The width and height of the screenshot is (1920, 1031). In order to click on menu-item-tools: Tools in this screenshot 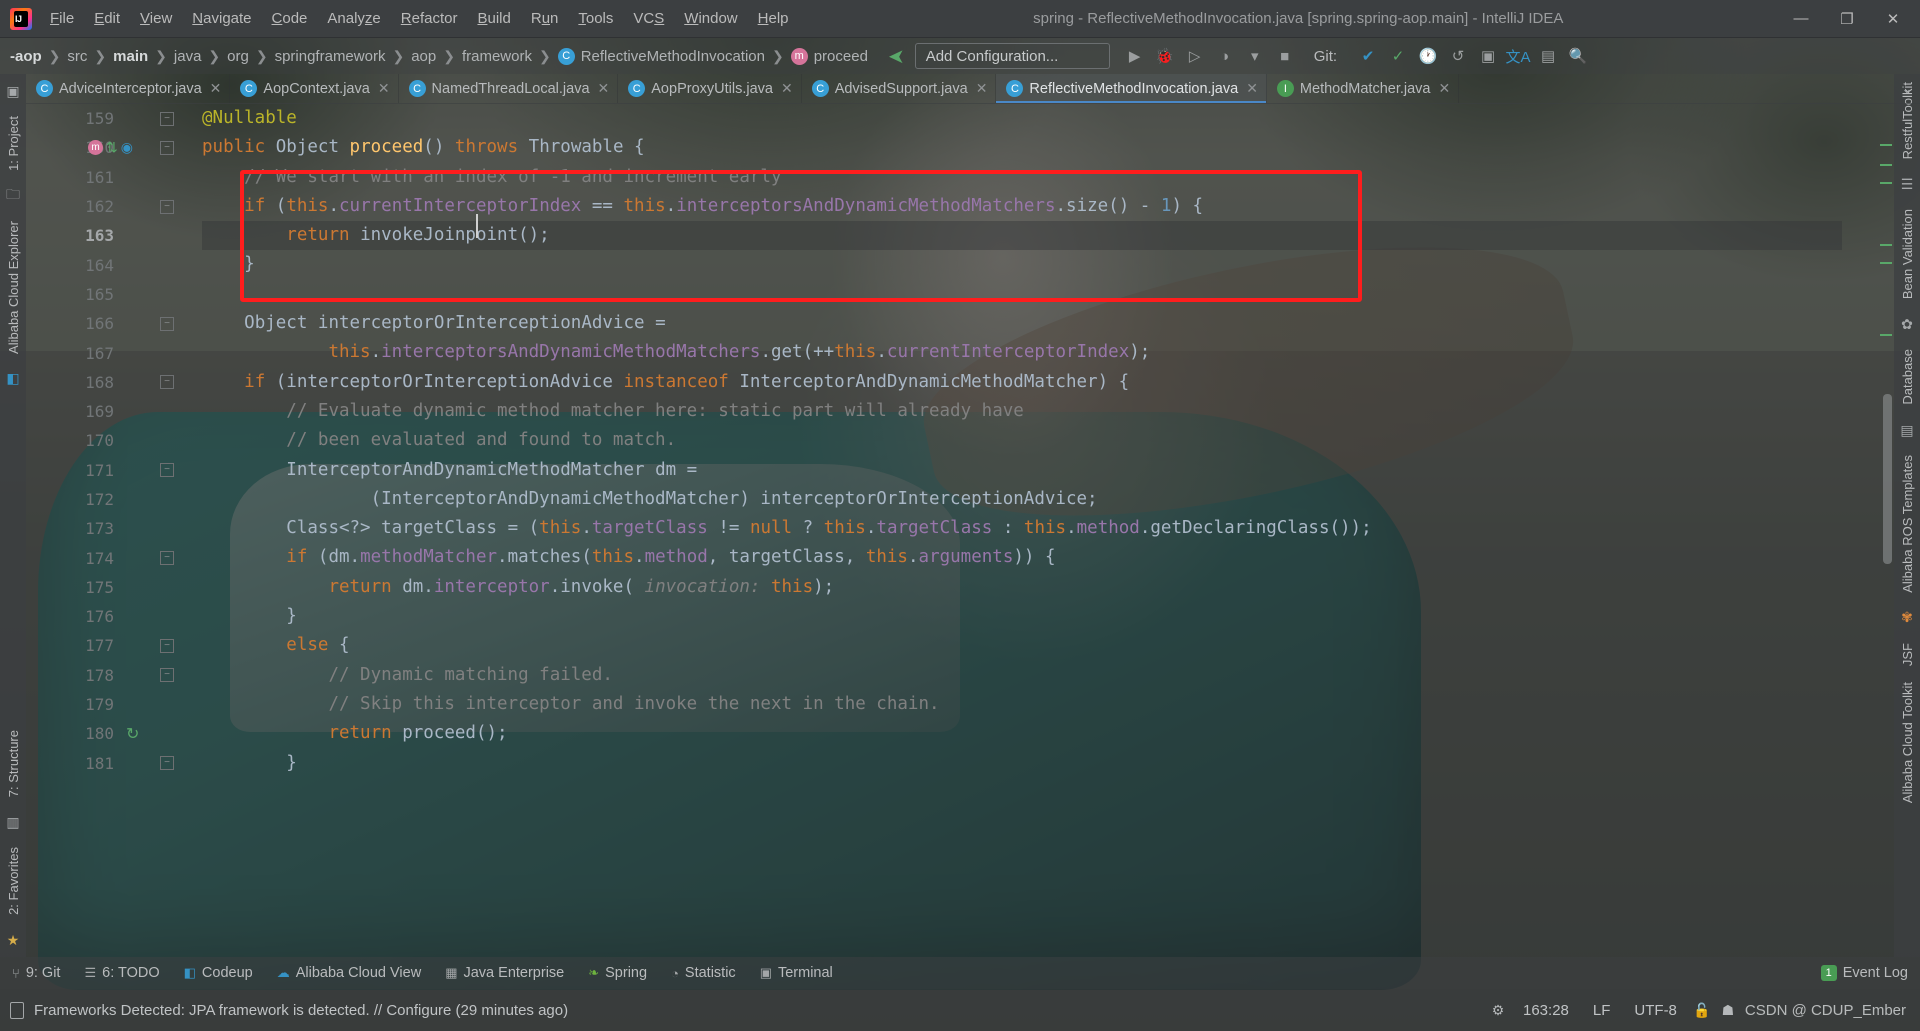, I will do `click(595, 18)`.